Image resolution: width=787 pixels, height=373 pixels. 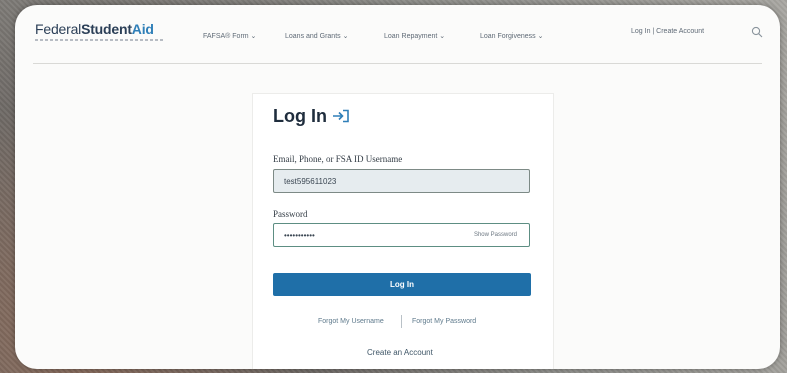 What do you see at coordinates (300, 116) in the screenshot?
I see `page-title: Log In` at bounding box center [300, 116].